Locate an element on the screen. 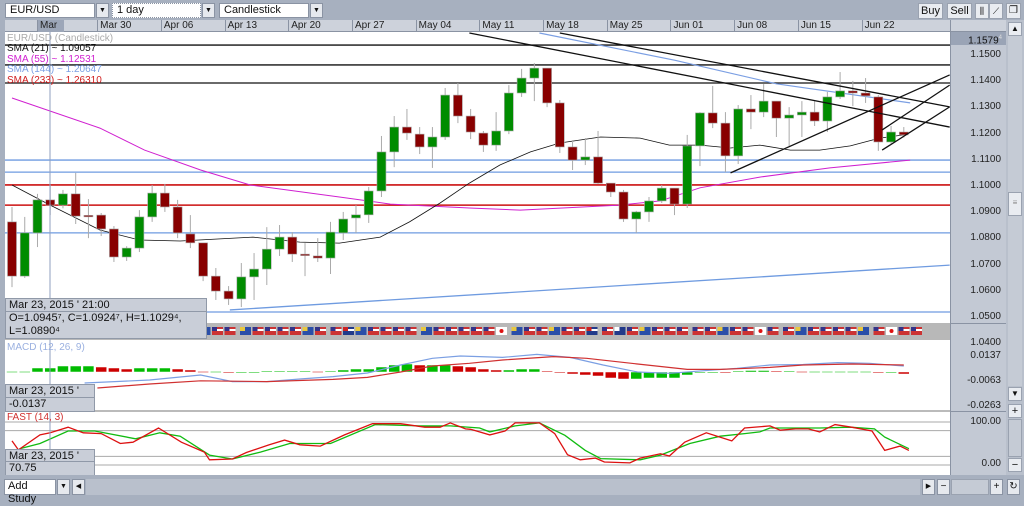 This screenshot has width=1024, height=506. add-study-arrow-icon: ▼ is located at coordinates (63, 487).